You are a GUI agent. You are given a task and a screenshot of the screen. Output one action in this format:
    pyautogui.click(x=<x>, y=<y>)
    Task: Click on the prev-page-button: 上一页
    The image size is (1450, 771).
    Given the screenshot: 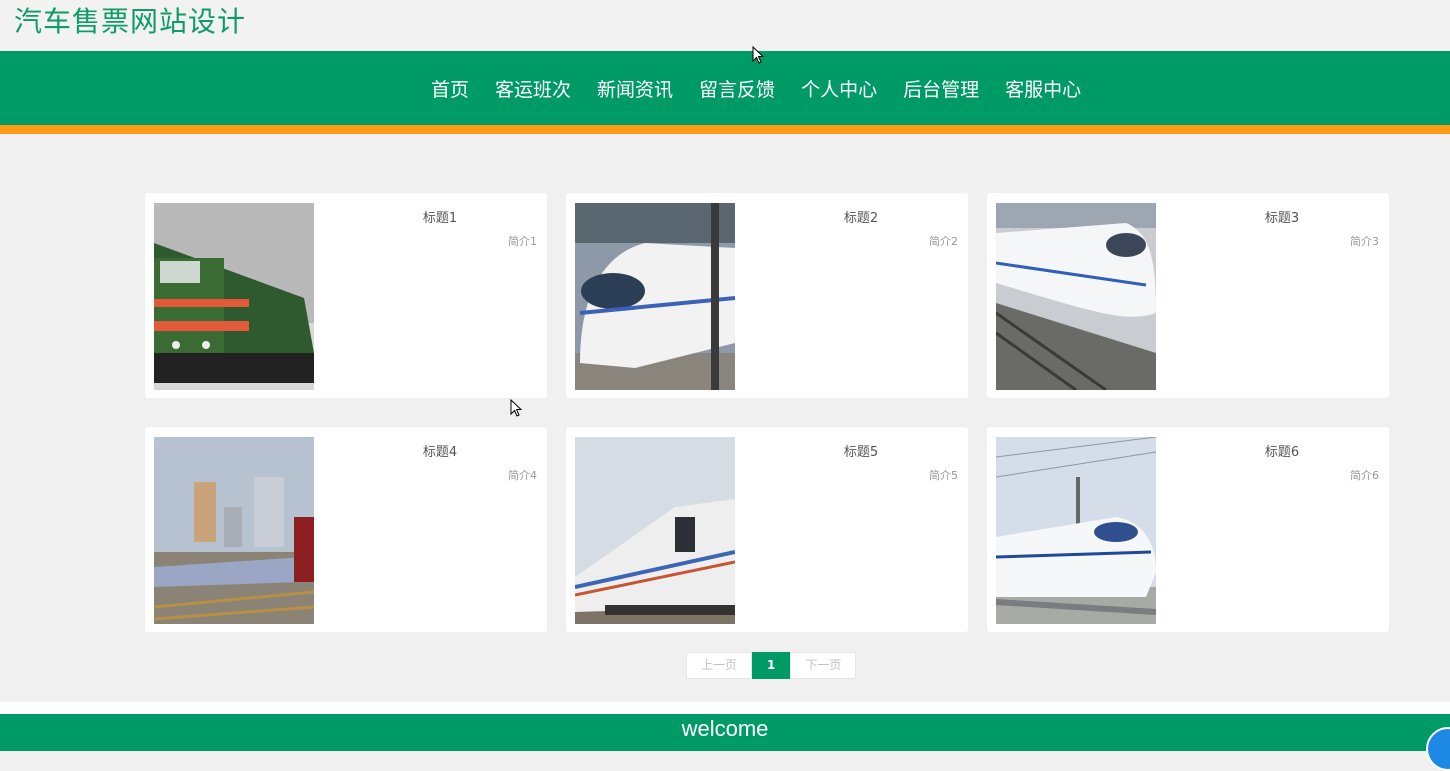 What is the action you would take?
    pyautogui.click(x=719, y=665)
    